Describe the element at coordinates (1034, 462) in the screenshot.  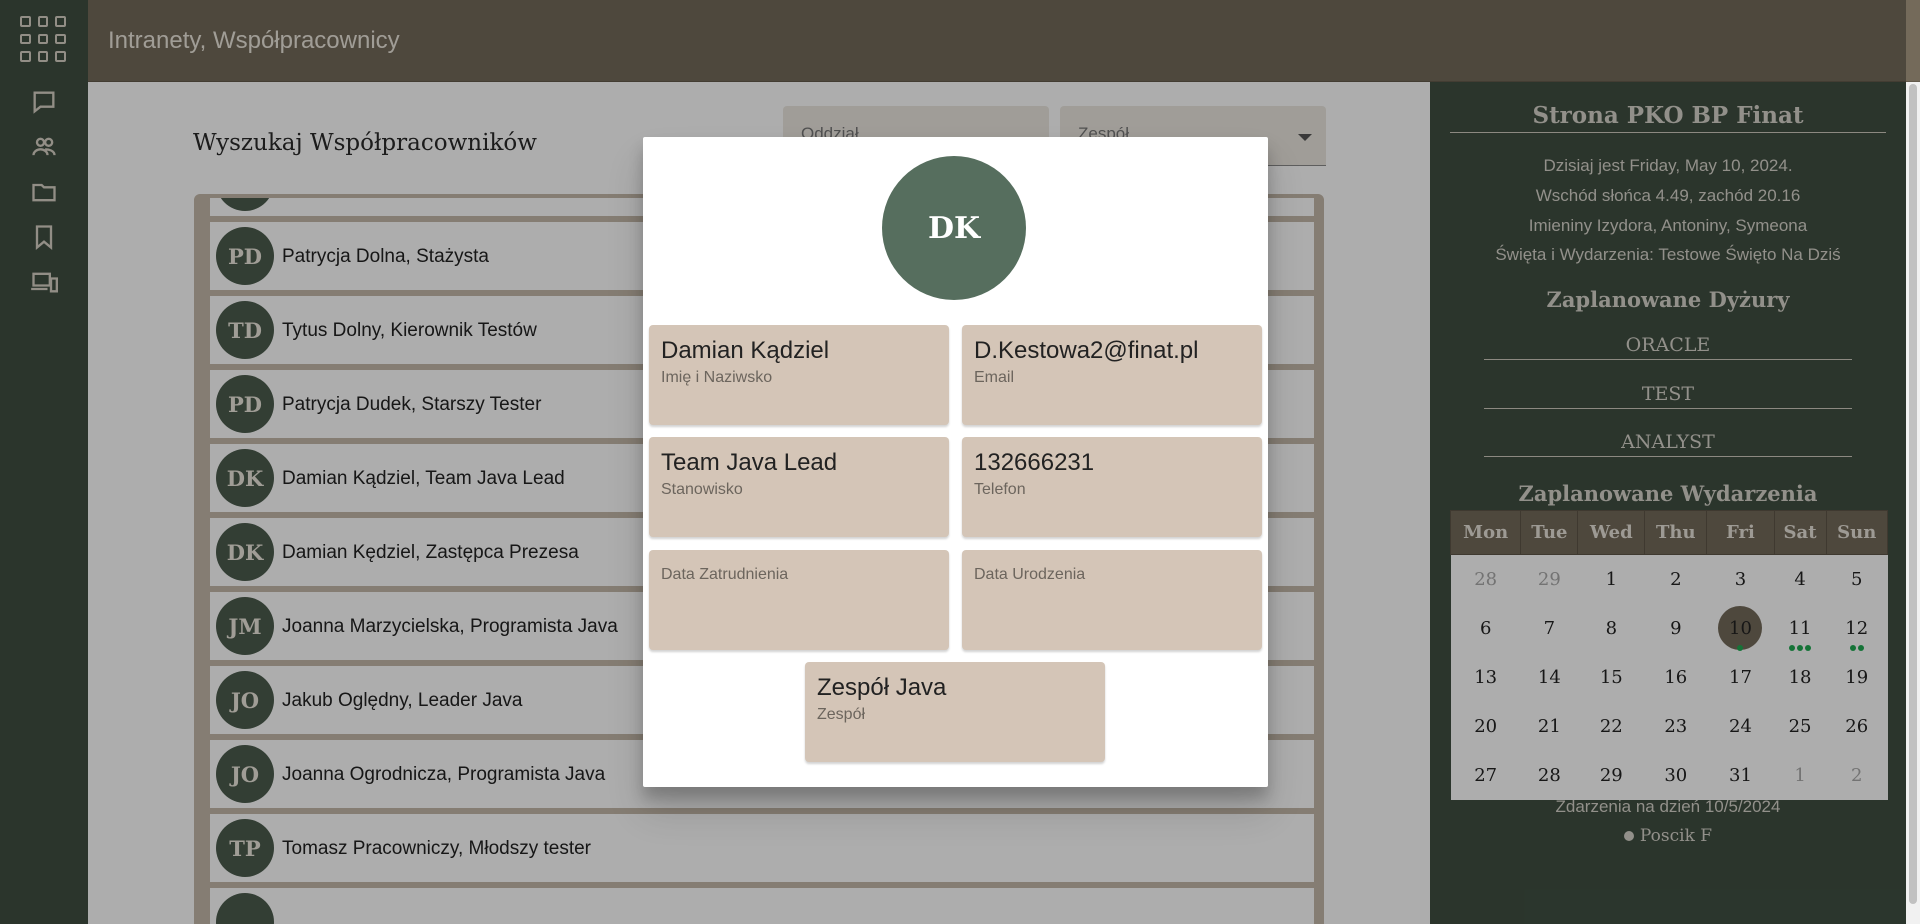
I see `phone-value: 132666231` at that location.